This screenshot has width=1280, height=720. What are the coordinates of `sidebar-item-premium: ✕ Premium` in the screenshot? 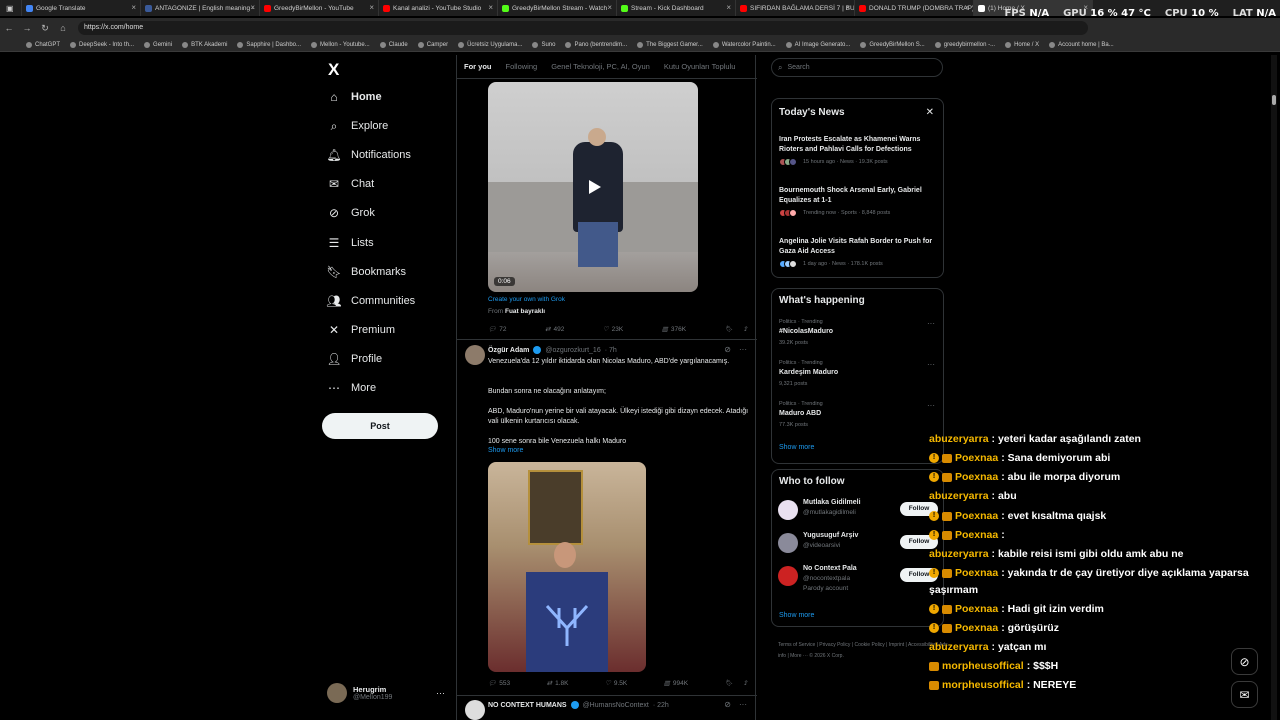 It's located at (361, 330).